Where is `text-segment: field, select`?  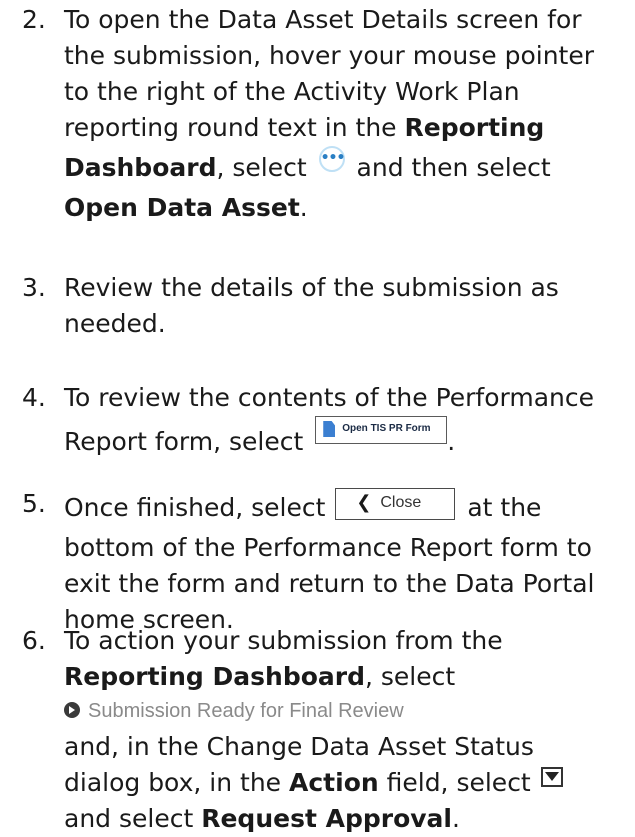
text-segment: field, select is located at coordinates (458, 782).